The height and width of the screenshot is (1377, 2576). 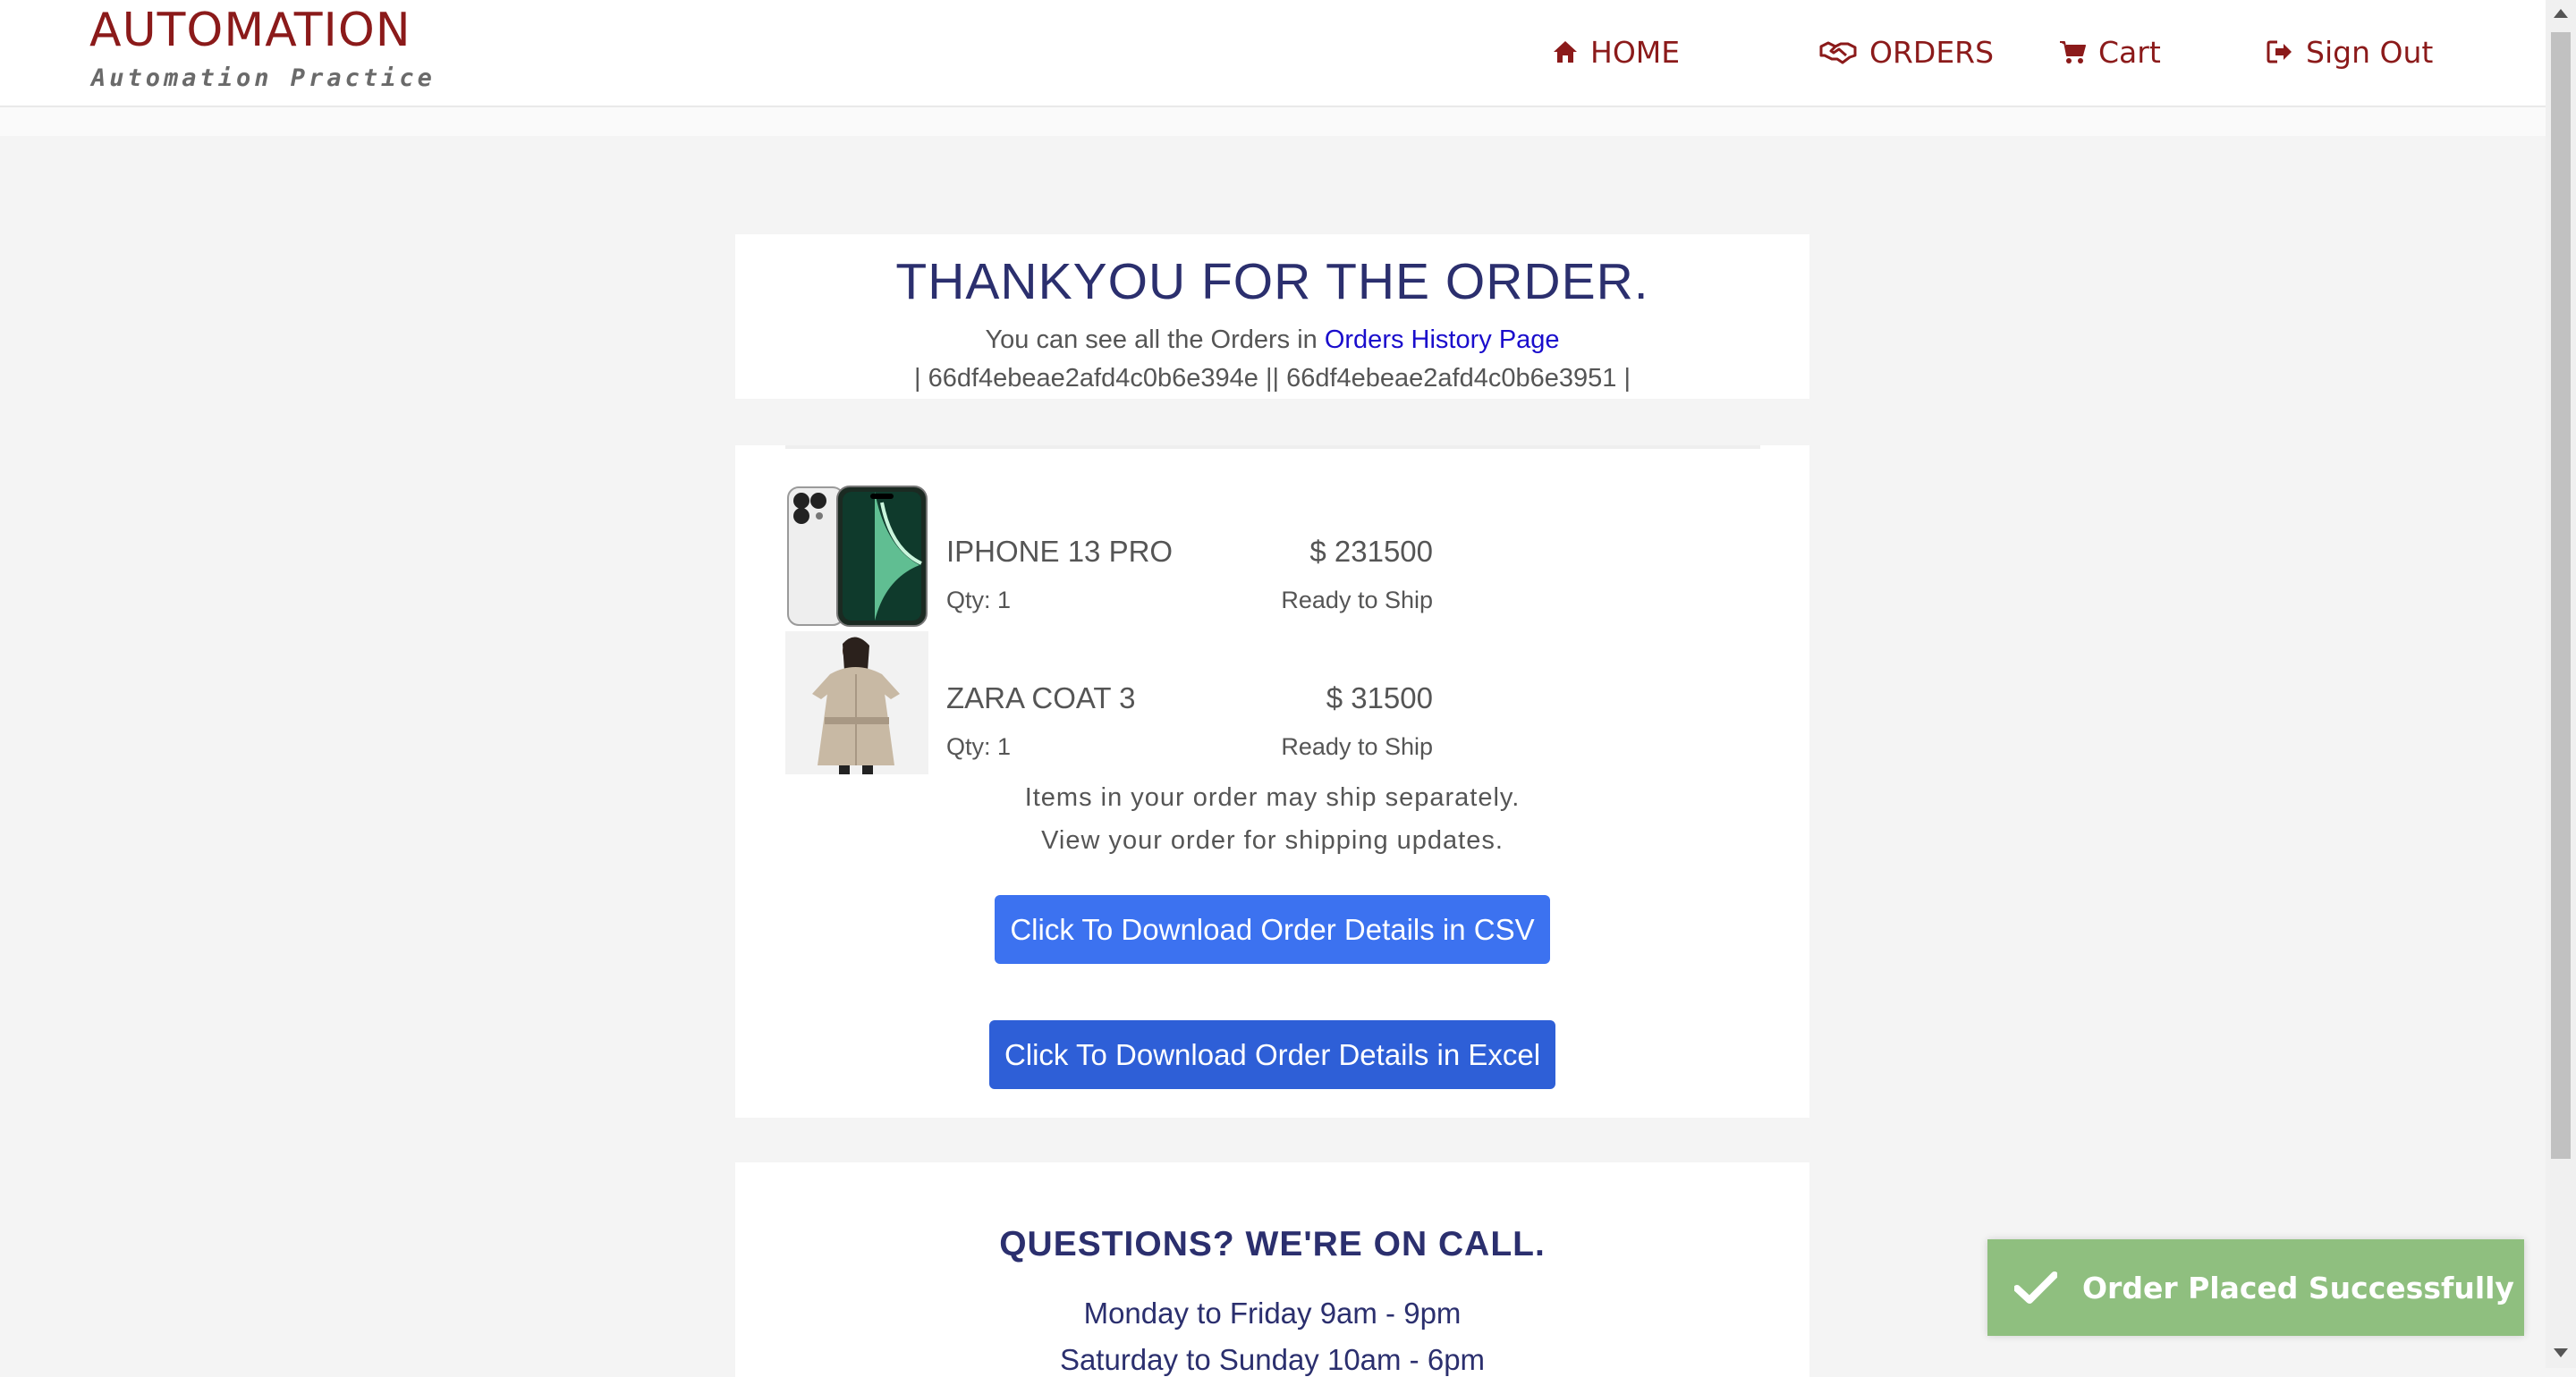 I want to click on nav-sign-out-button: Sign Out, so click(x=2350, y=52).